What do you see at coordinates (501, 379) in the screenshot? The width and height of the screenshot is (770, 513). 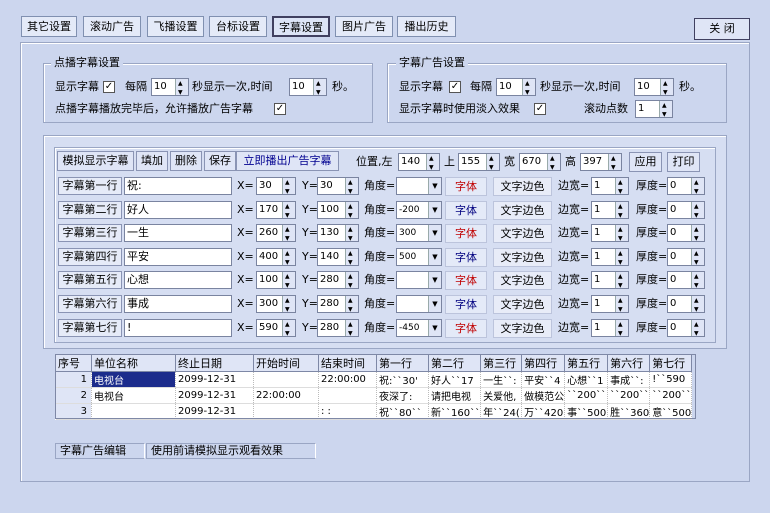 I see `table-cell: 一生``:` at bounding box center [501, 379].